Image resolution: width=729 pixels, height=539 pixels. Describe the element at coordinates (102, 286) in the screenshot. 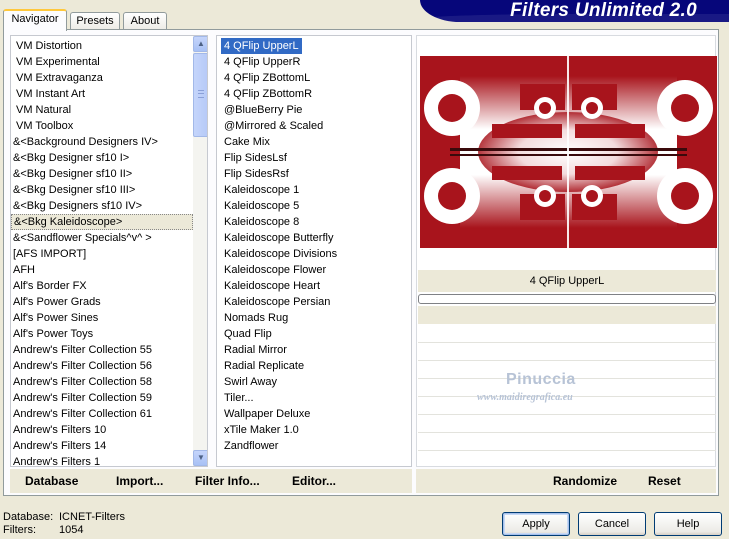

I see `category-item: Alf's Border FX` at that location.